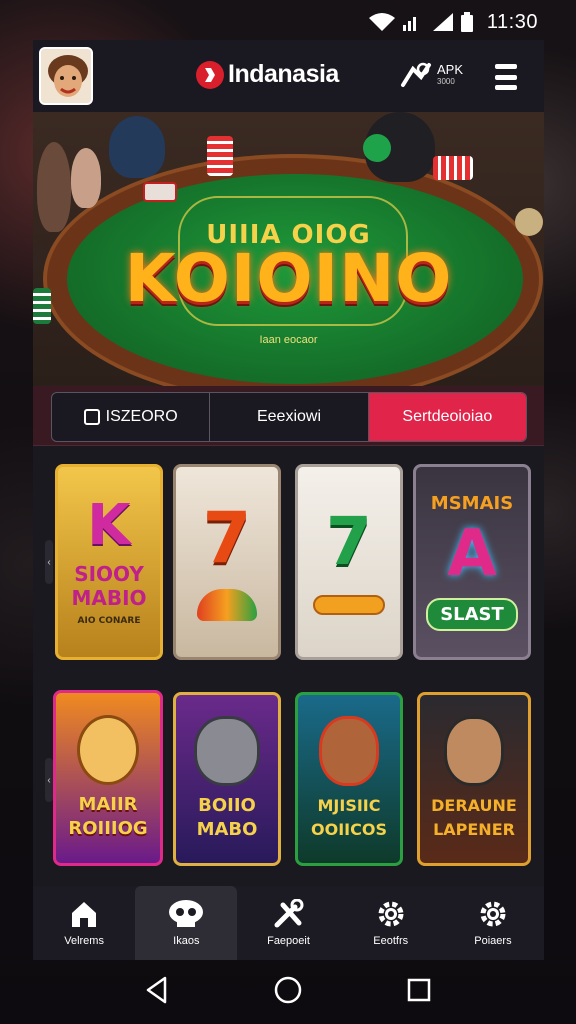 The width and height of the screenshot is (576, 1024). Describe the element at coordinates (472, 554) in the screenshot. I see `game-symbol: A` at that location.